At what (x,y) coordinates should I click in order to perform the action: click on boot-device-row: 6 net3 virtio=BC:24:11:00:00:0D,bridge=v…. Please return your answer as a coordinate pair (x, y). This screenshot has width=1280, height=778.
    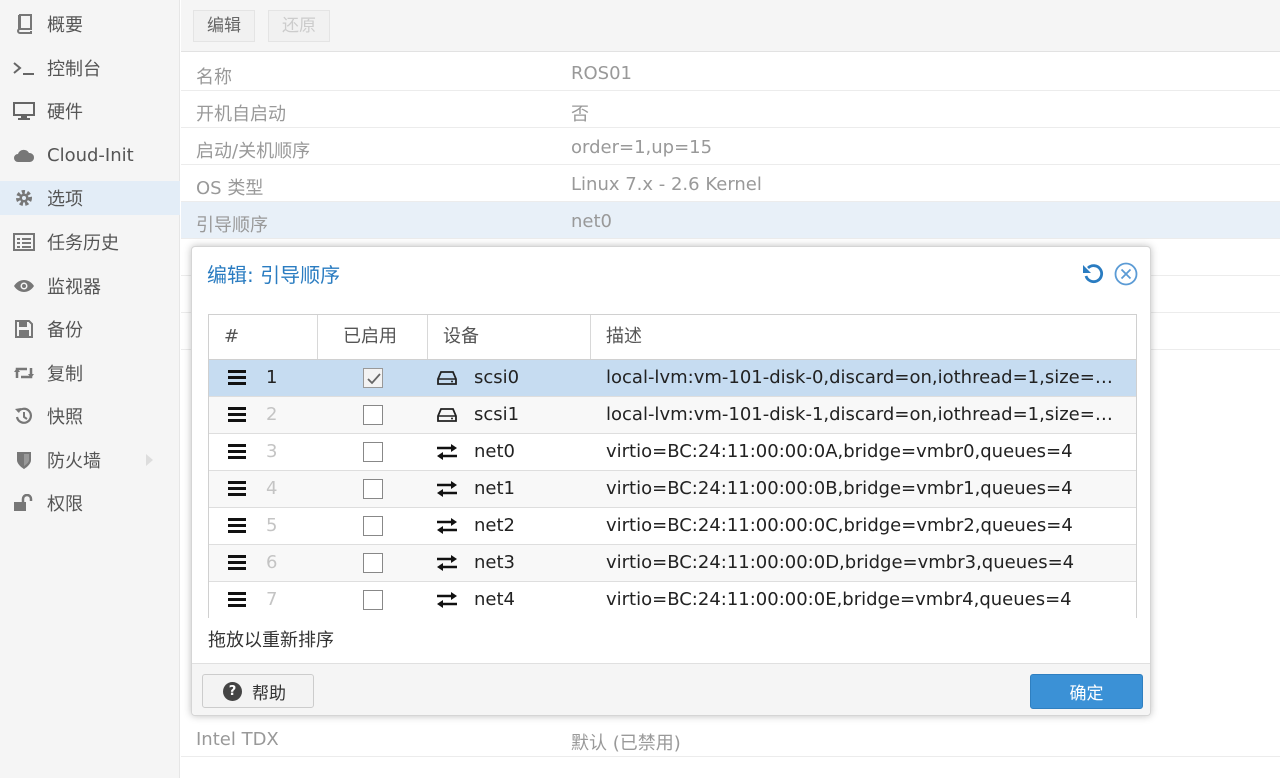
    Looking at the image, I should click on (672, 563).